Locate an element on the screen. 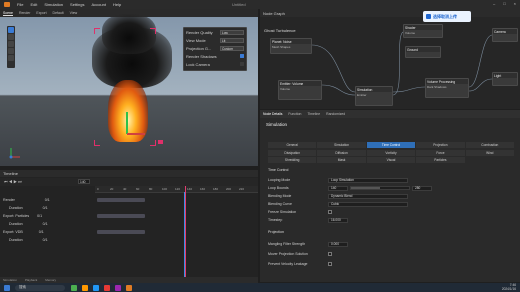 This screenshot has width=520, height=292. menu-settings: Settings is located at coordinates (77, 4).